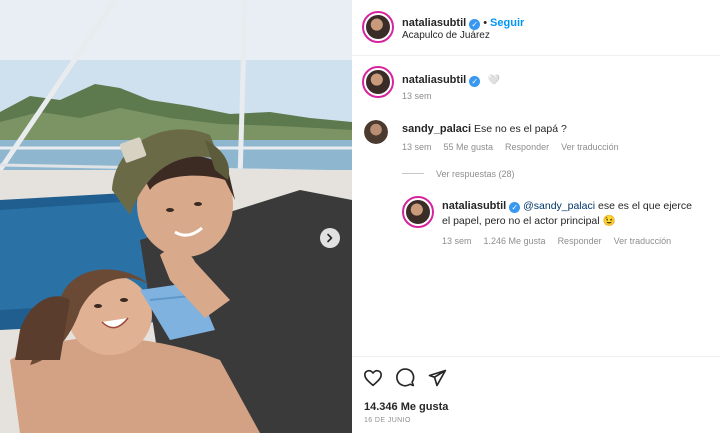 The image size is (720, 433). Describe the element at coordinates (643, 206) in the screenshot. I see `reply-text-part-1: ese es el que ejerce` at that location.